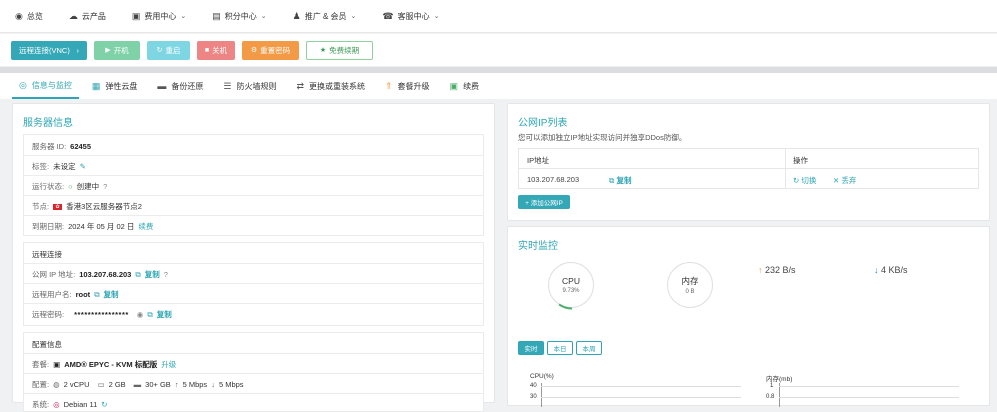 The image size is (997, 412). What do you see at coordinates (187, 86) in the screenshot?
I see `tab-label: 备份还原` at bounding box center [187, 86].